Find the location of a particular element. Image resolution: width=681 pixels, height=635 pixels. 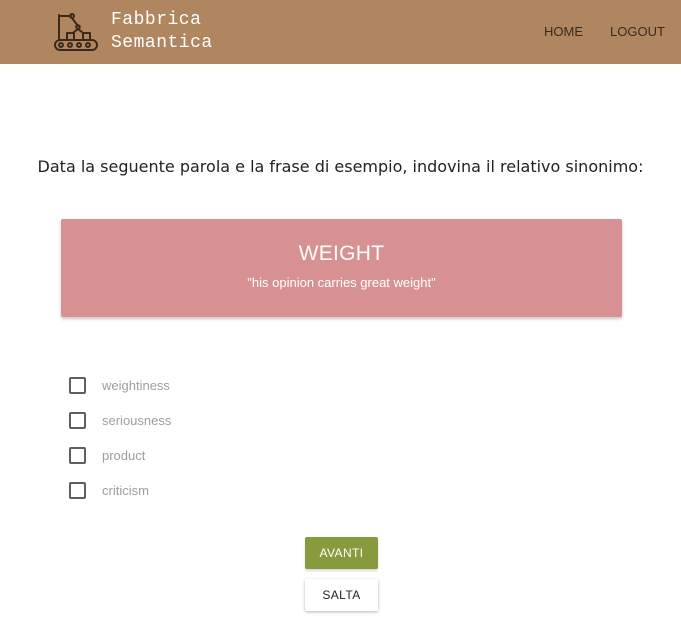

skip-button: SALTA is located at coordinates (341, 595).